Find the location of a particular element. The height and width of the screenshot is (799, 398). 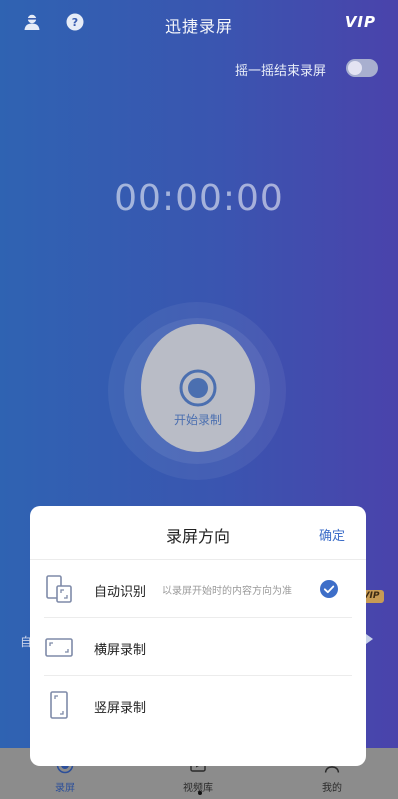

option-portrait: 竖屏录制 is located at coordinates (198, 705).